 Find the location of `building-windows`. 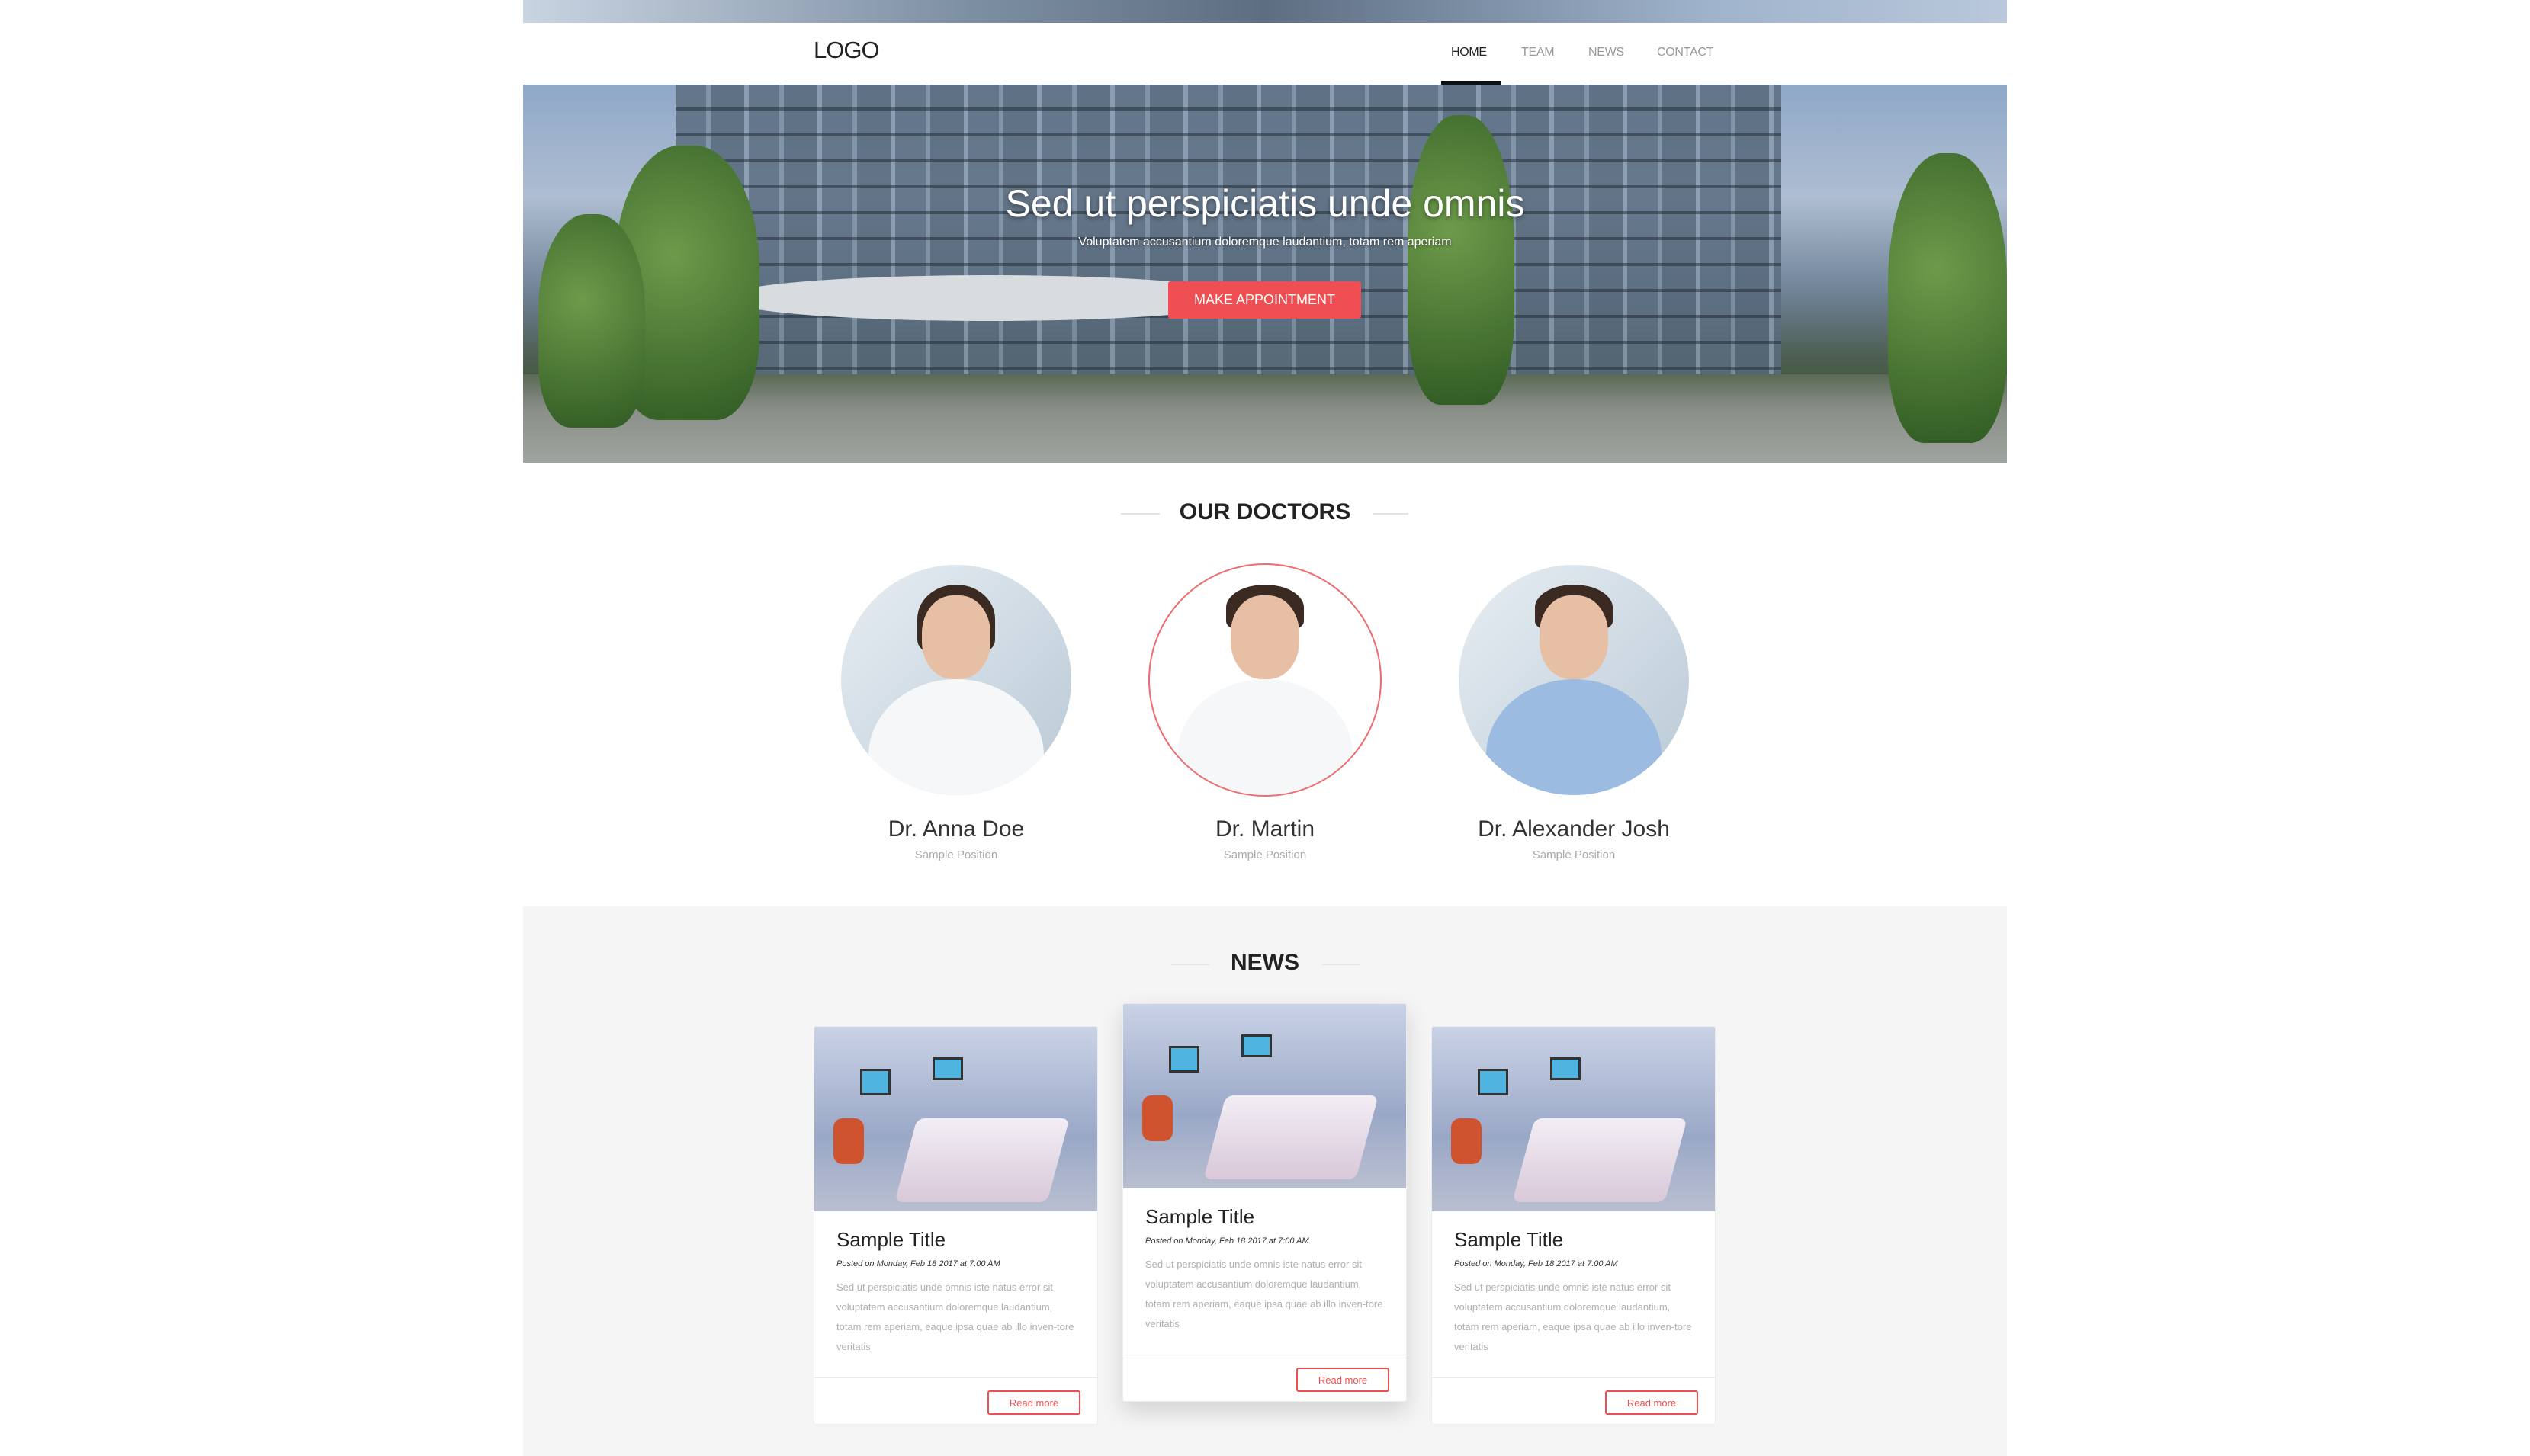

building-windows is located at coordinates (1228, 229).